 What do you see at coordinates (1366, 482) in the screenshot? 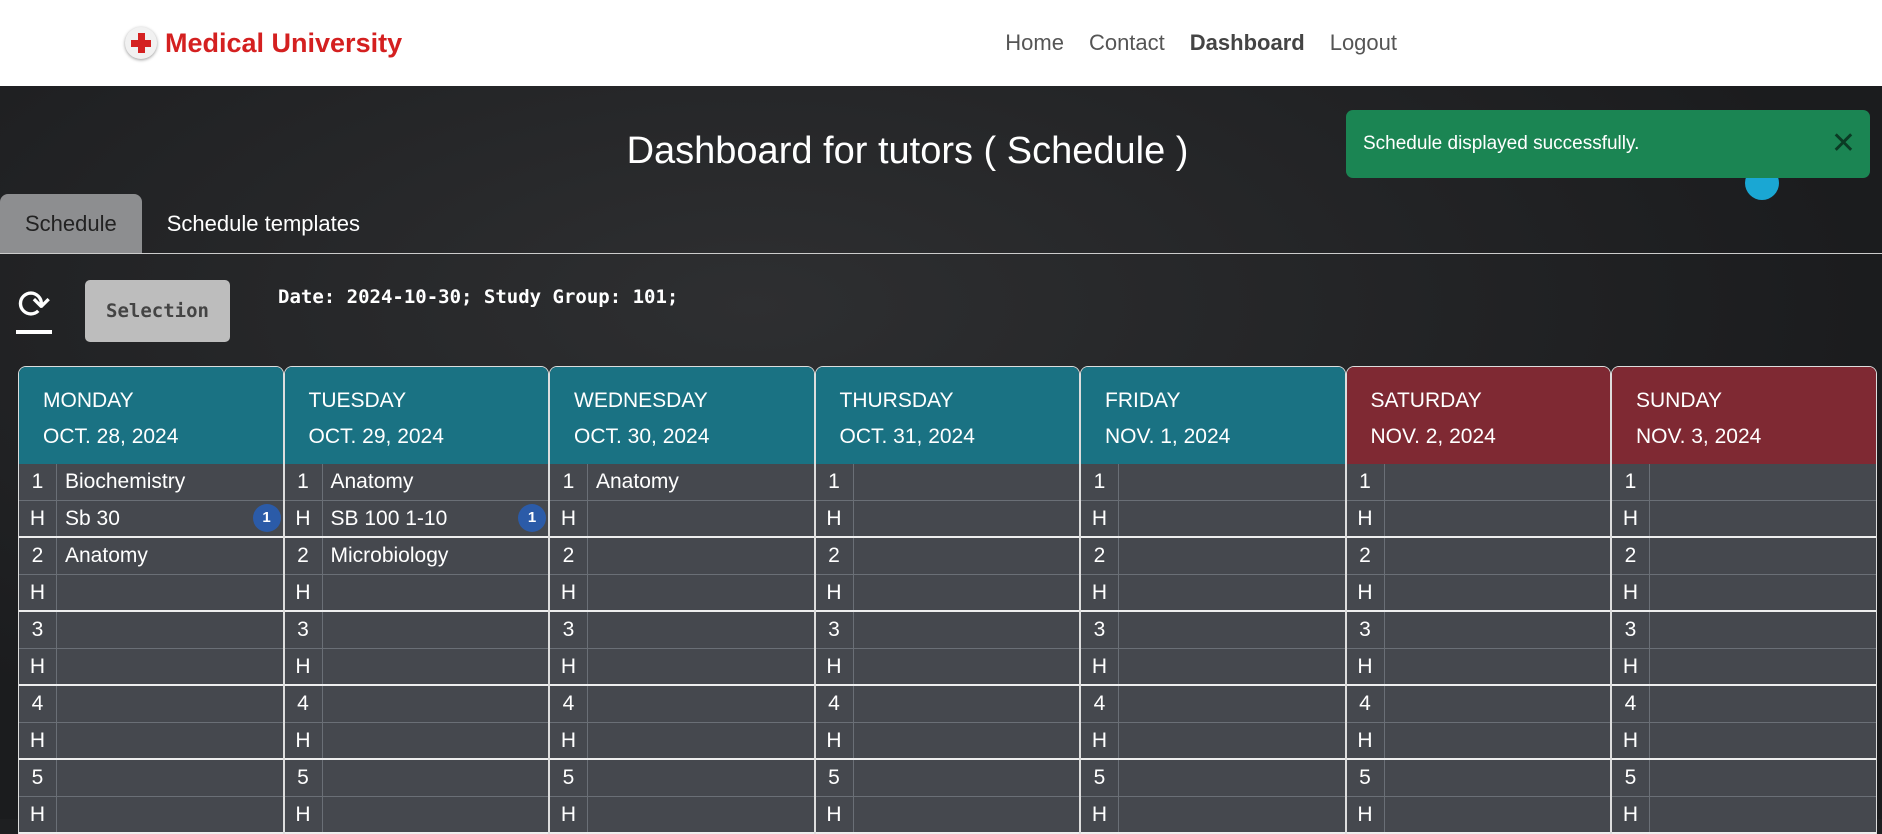
I see `slot-number: 1` at bounding box center [1366, 482].